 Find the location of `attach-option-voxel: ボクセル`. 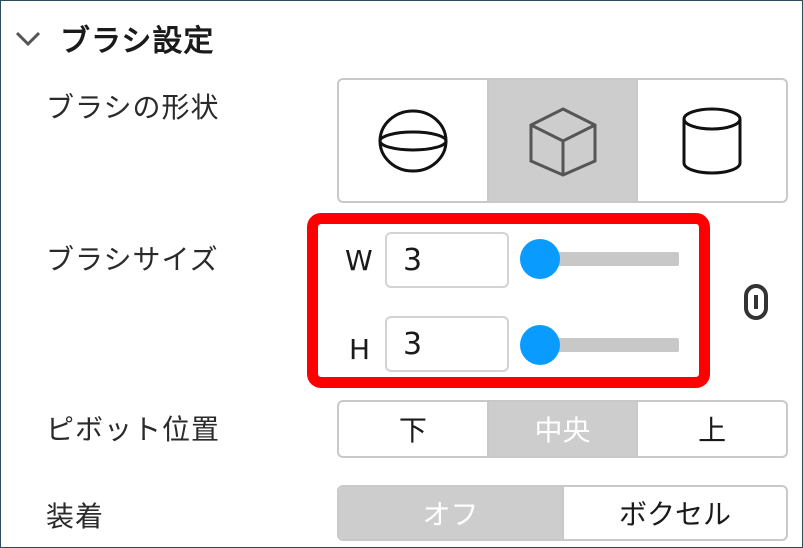

attach-option-voxel: ボクセル is located at coordinates (675, 513).